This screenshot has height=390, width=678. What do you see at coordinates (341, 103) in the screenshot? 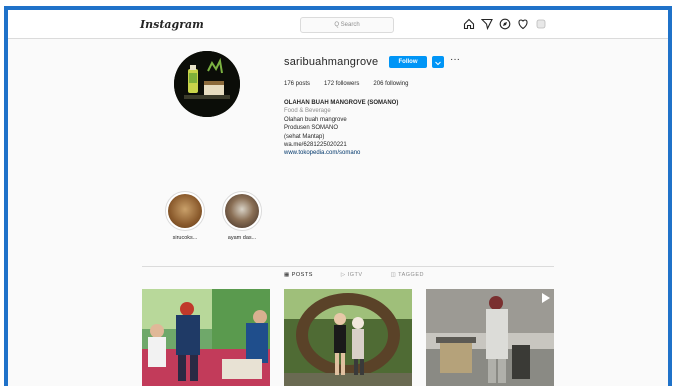
I see `bio-name: OLAHAN BUAH MANGROVE (SOMANO)` at bounding box center [341, 103].